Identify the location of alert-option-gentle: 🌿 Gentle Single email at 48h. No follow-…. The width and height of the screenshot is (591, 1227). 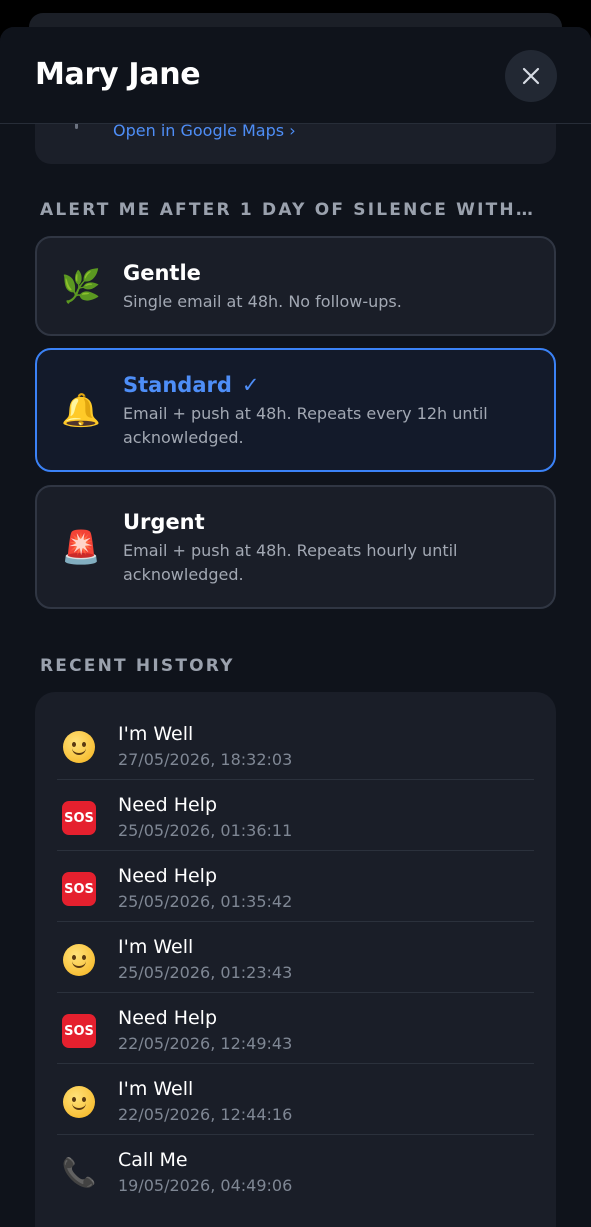
(295, 286).